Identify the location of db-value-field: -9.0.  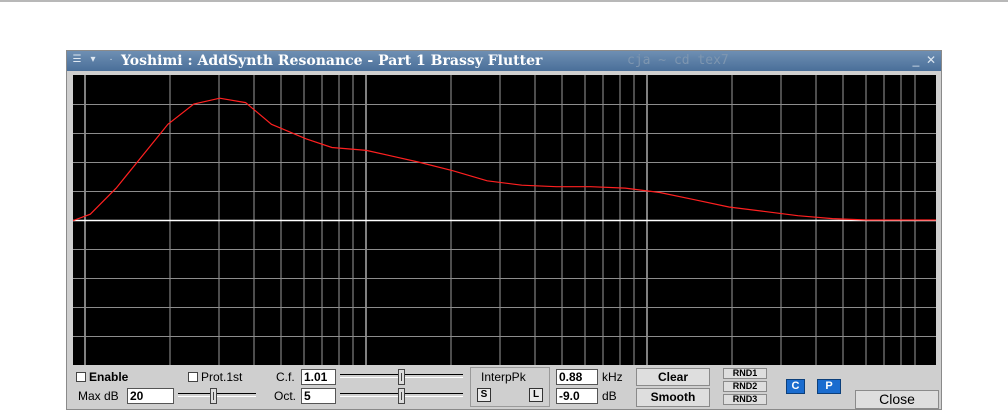
(577, 396).